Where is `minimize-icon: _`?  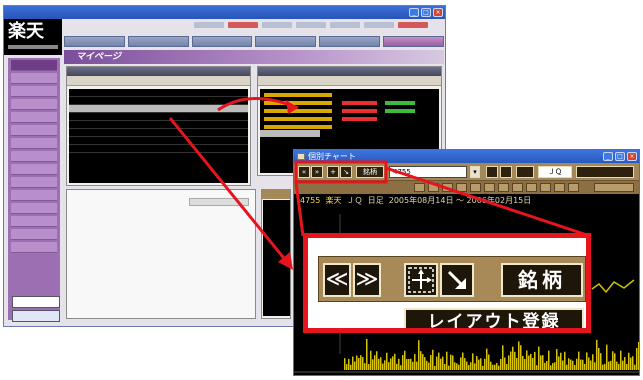
minimize-icon: _ is located at coordinates (608, 156).